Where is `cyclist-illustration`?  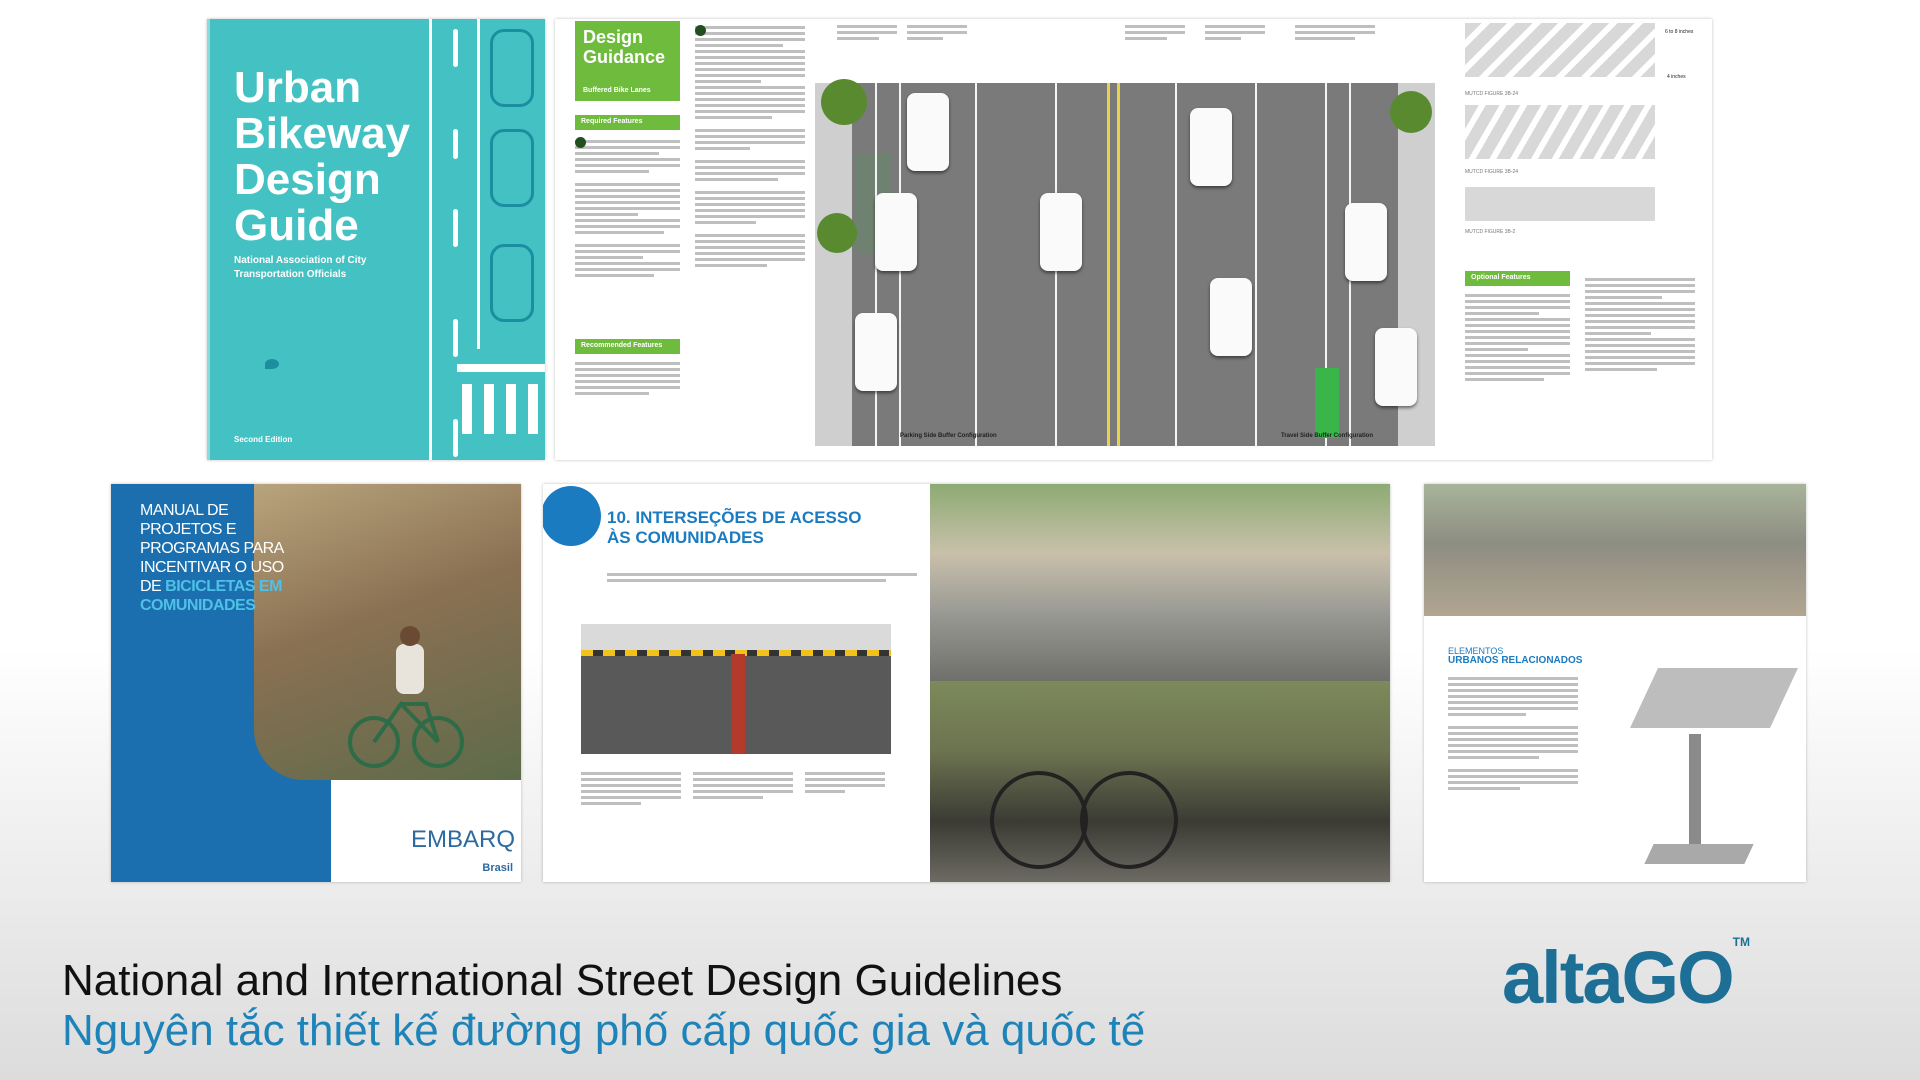 cyclist-illustration is located at coordinates (406, 697).